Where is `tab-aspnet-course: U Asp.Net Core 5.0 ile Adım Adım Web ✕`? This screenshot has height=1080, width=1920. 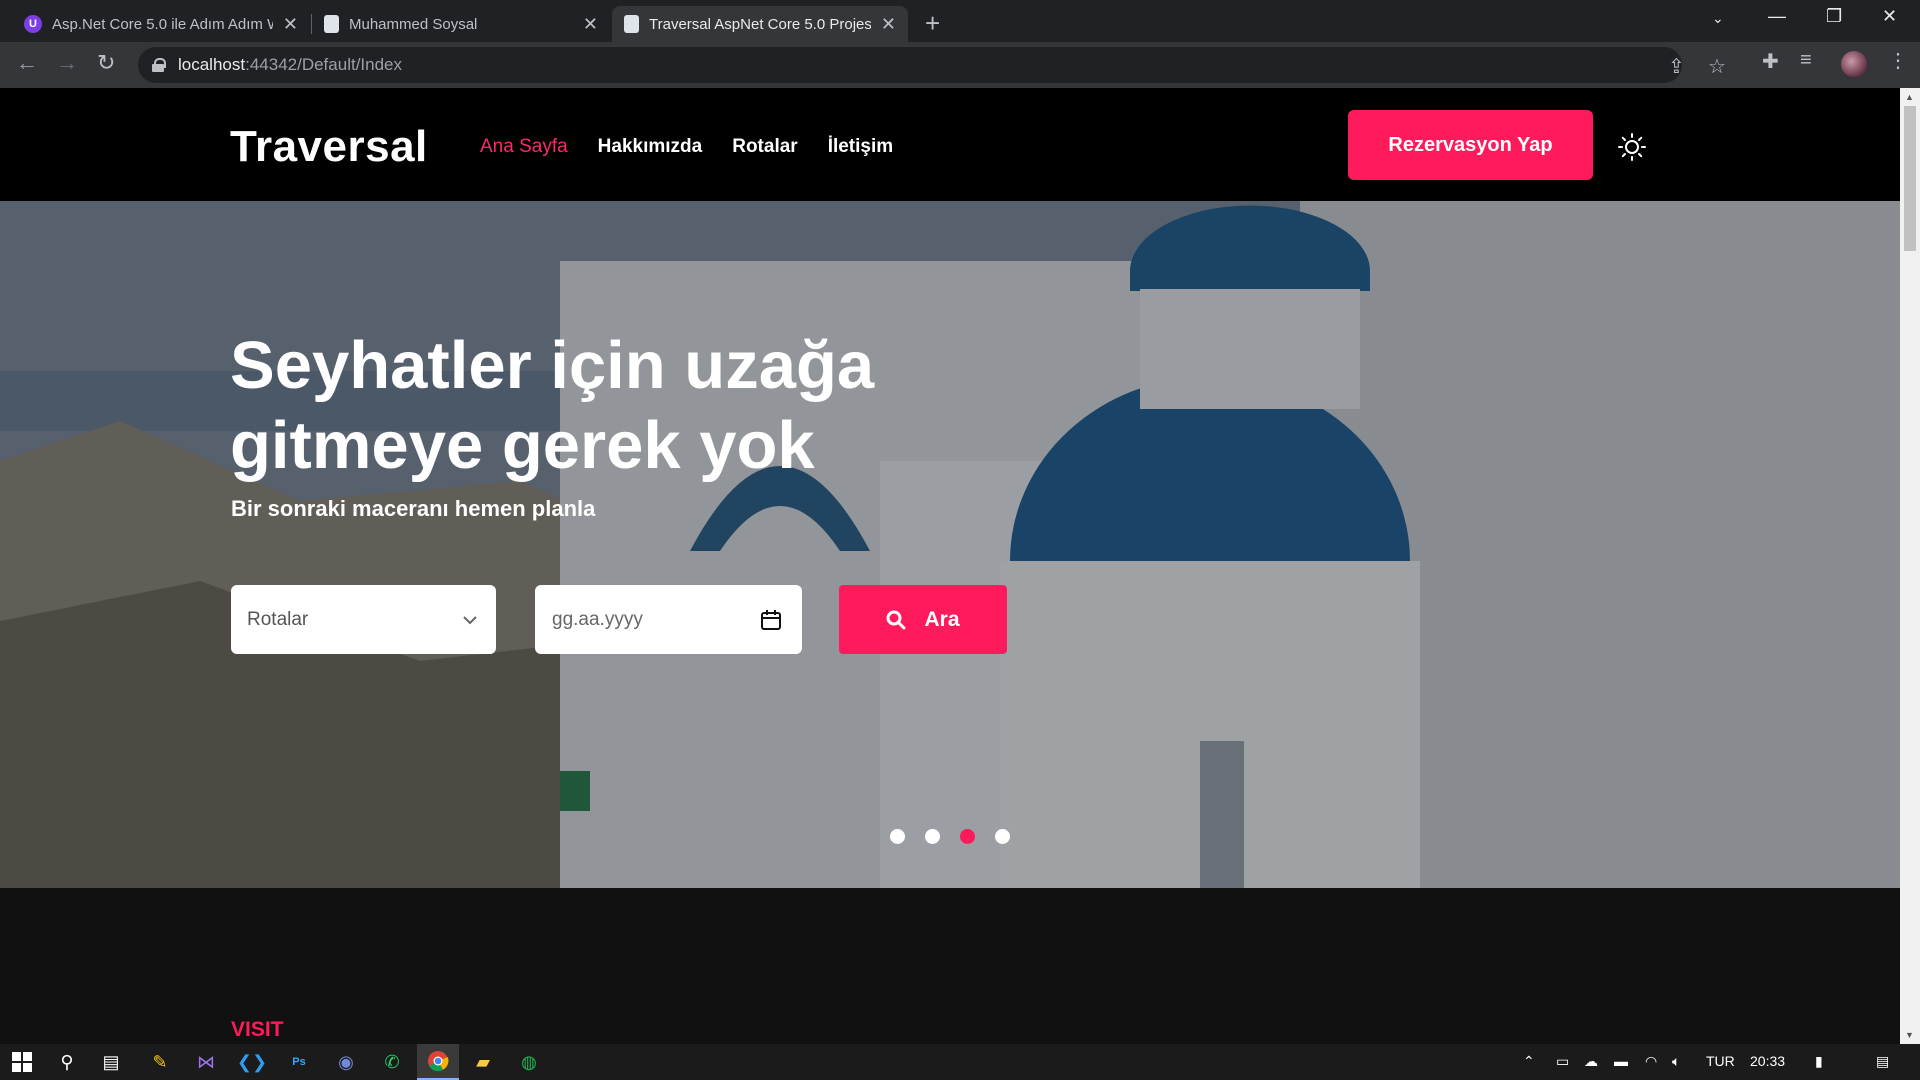 tab-aspnet-course: U Asp.Net Core 5.0 ile Adım Adım Web ✕ is located at coordinates (161, 24).